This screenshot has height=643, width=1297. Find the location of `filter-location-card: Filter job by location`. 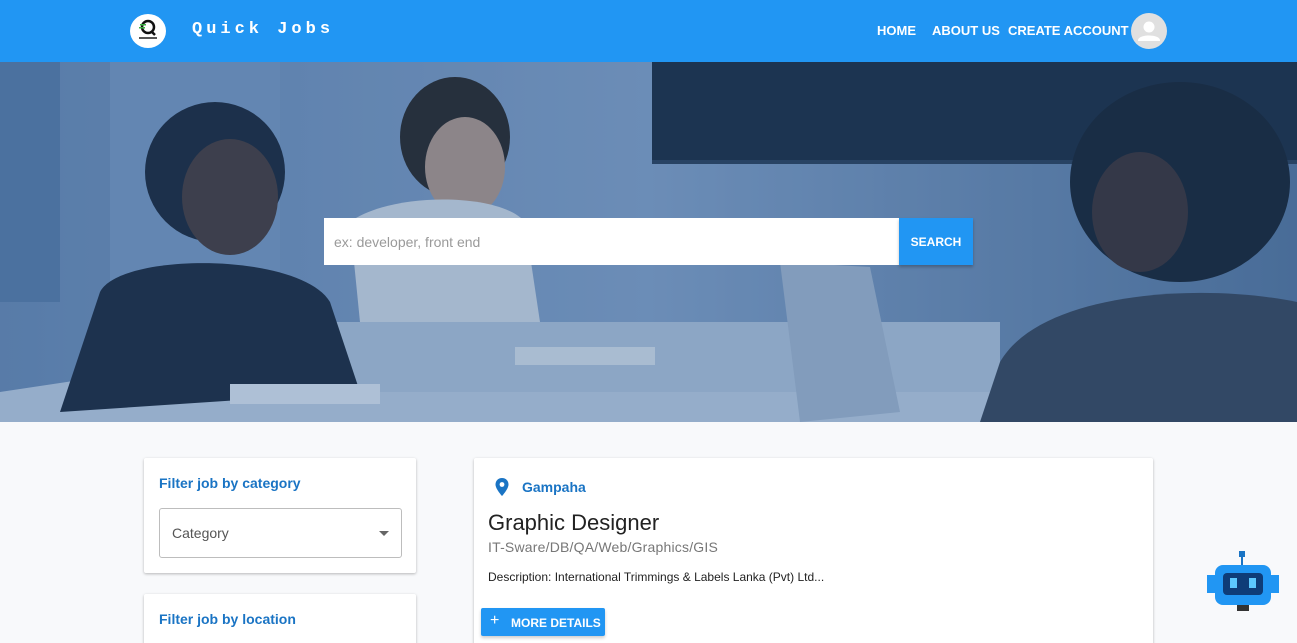

filter-location-card: Filter job by location is located at coordinates (280, 618).